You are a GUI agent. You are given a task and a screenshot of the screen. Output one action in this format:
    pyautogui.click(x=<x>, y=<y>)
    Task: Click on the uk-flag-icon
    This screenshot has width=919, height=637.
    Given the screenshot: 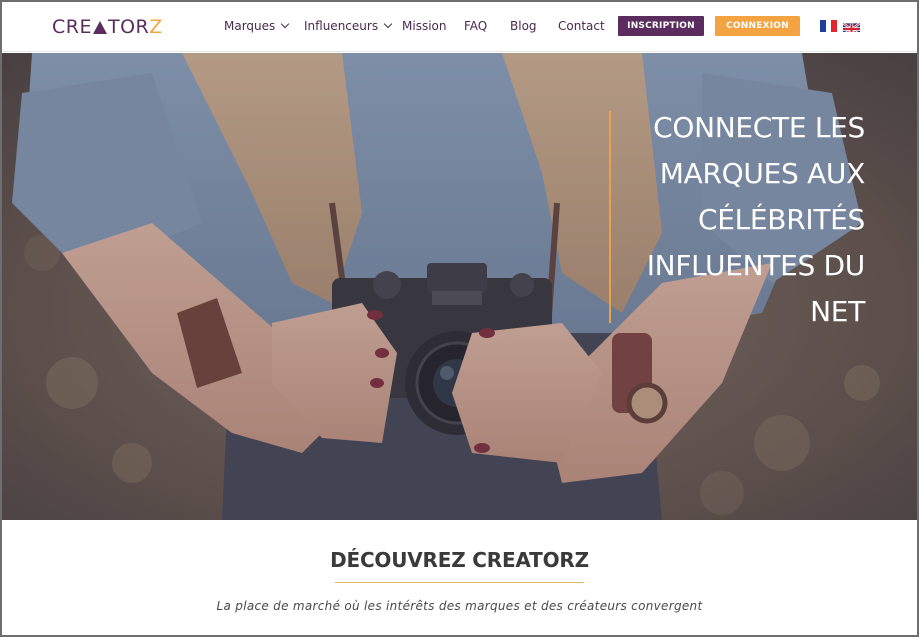 What is the action you would take?
    pyautogui.click(x=851, y=26)
    